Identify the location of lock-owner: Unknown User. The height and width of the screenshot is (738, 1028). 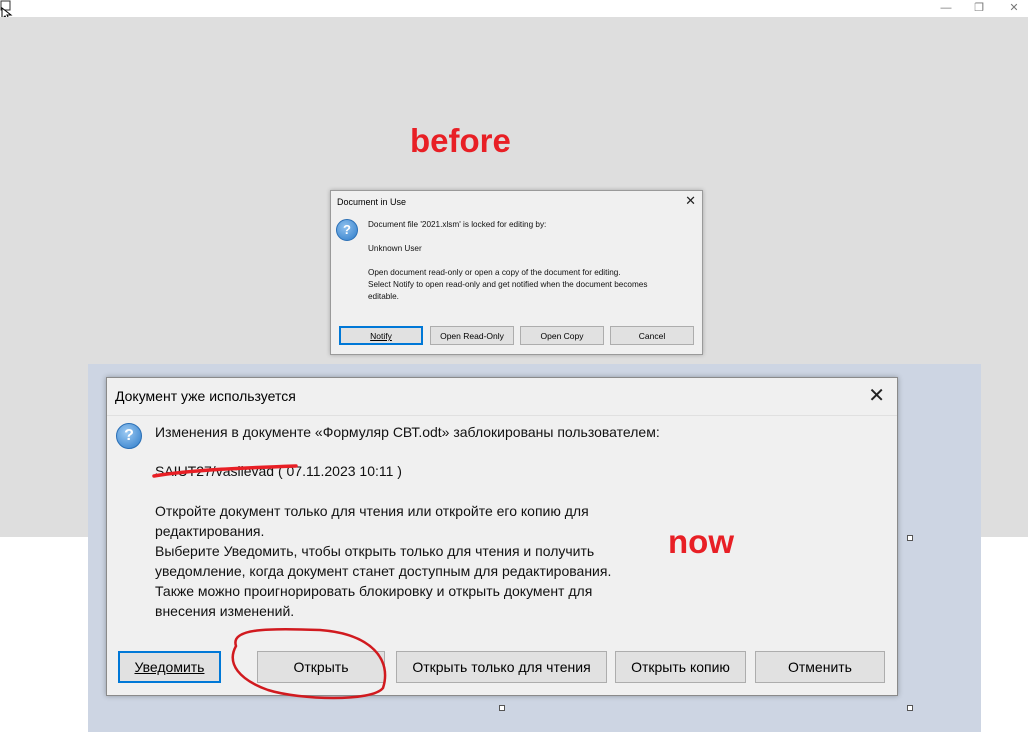
(395, 248).